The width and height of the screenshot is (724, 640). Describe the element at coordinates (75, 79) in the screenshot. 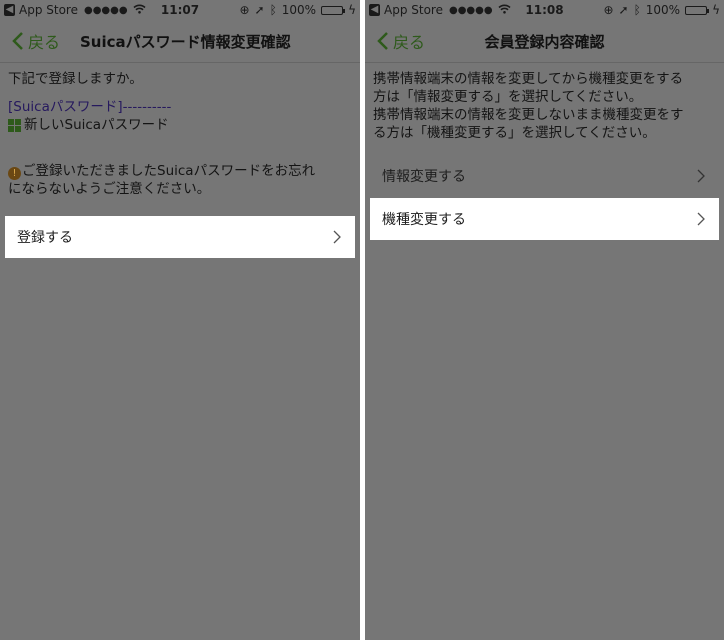

I see `confirm-question: 下記で登録しますか。` at that location.